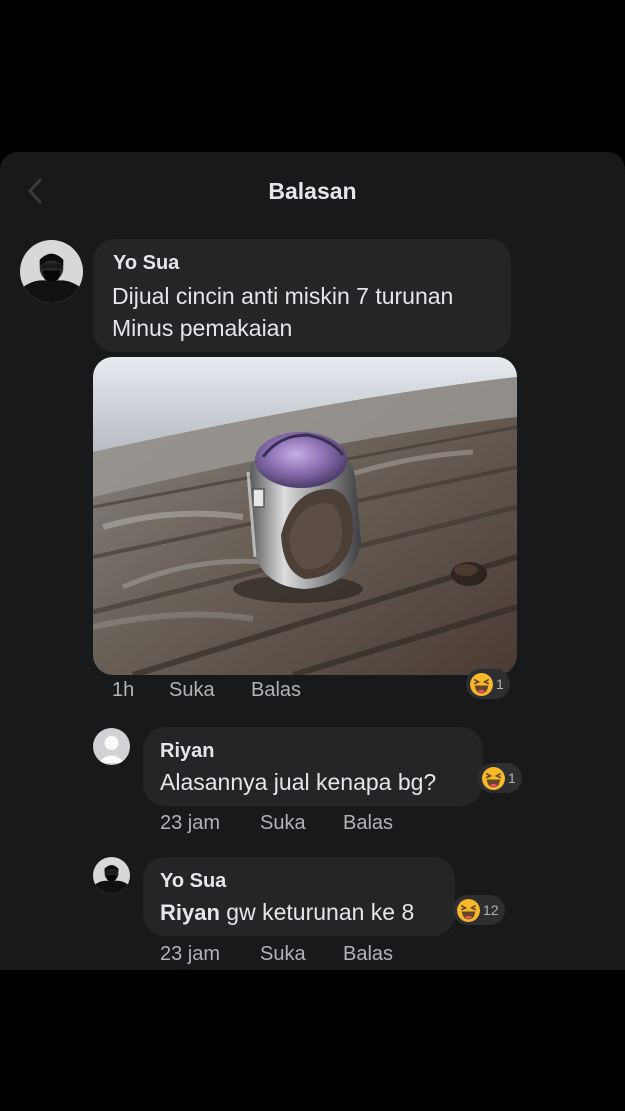  I want to click on comment-bubble: Riyan Alasannya jual kenapa bg?, so click(313, 766).